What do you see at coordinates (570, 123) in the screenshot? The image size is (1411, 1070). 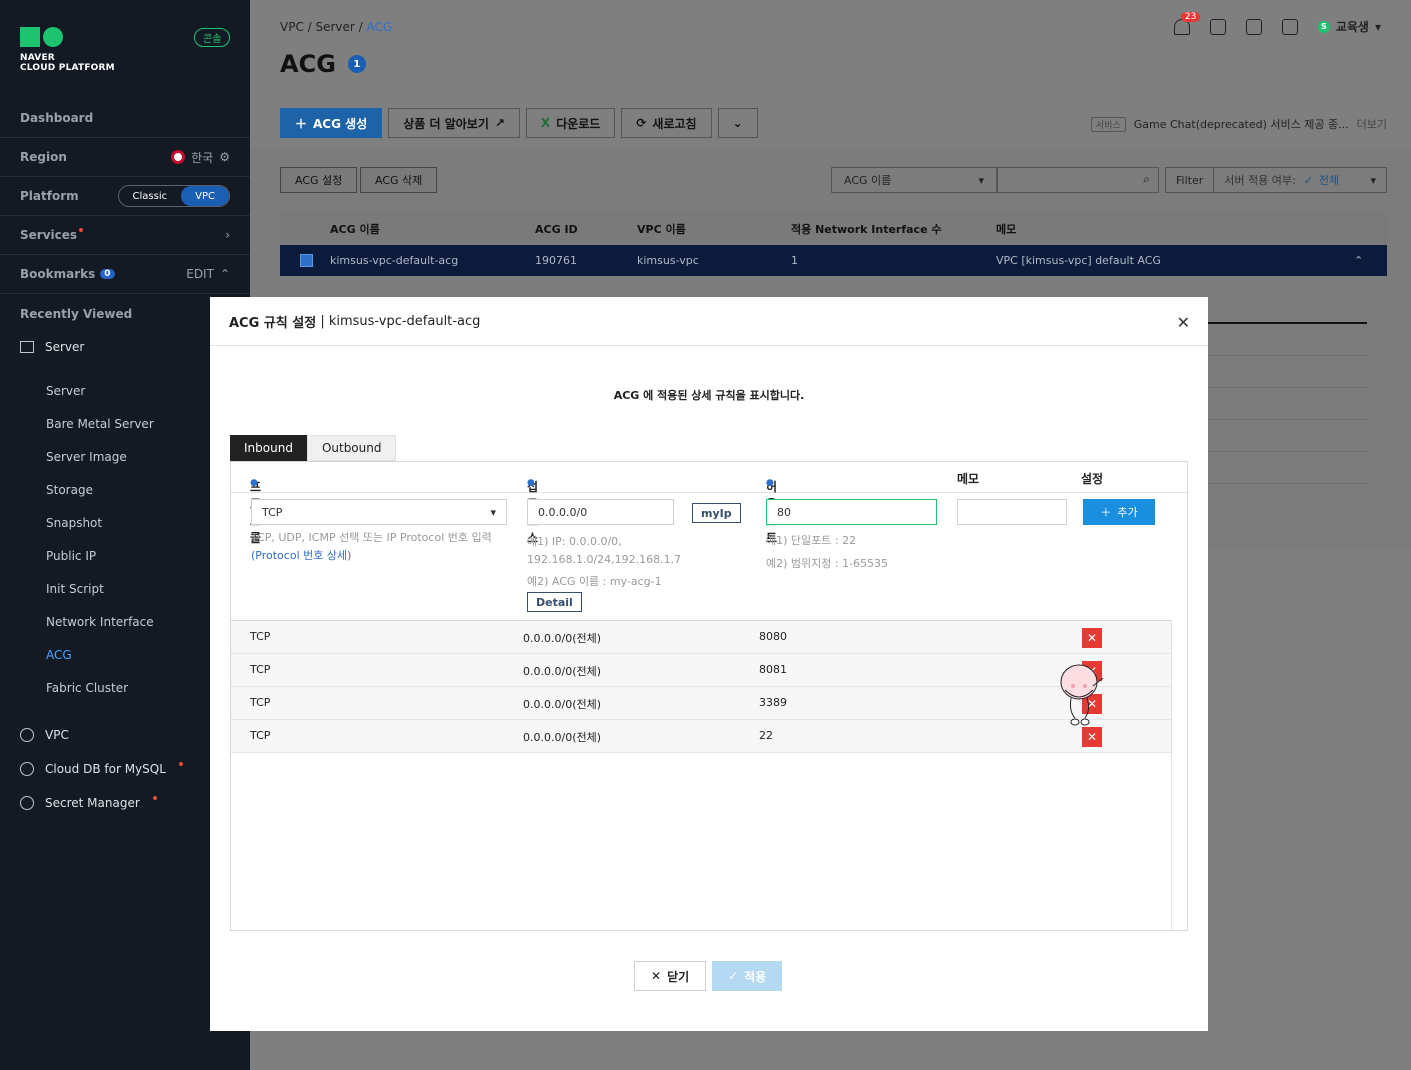 I see `download-button: X 다운로드` at bounding box center [570, 123].